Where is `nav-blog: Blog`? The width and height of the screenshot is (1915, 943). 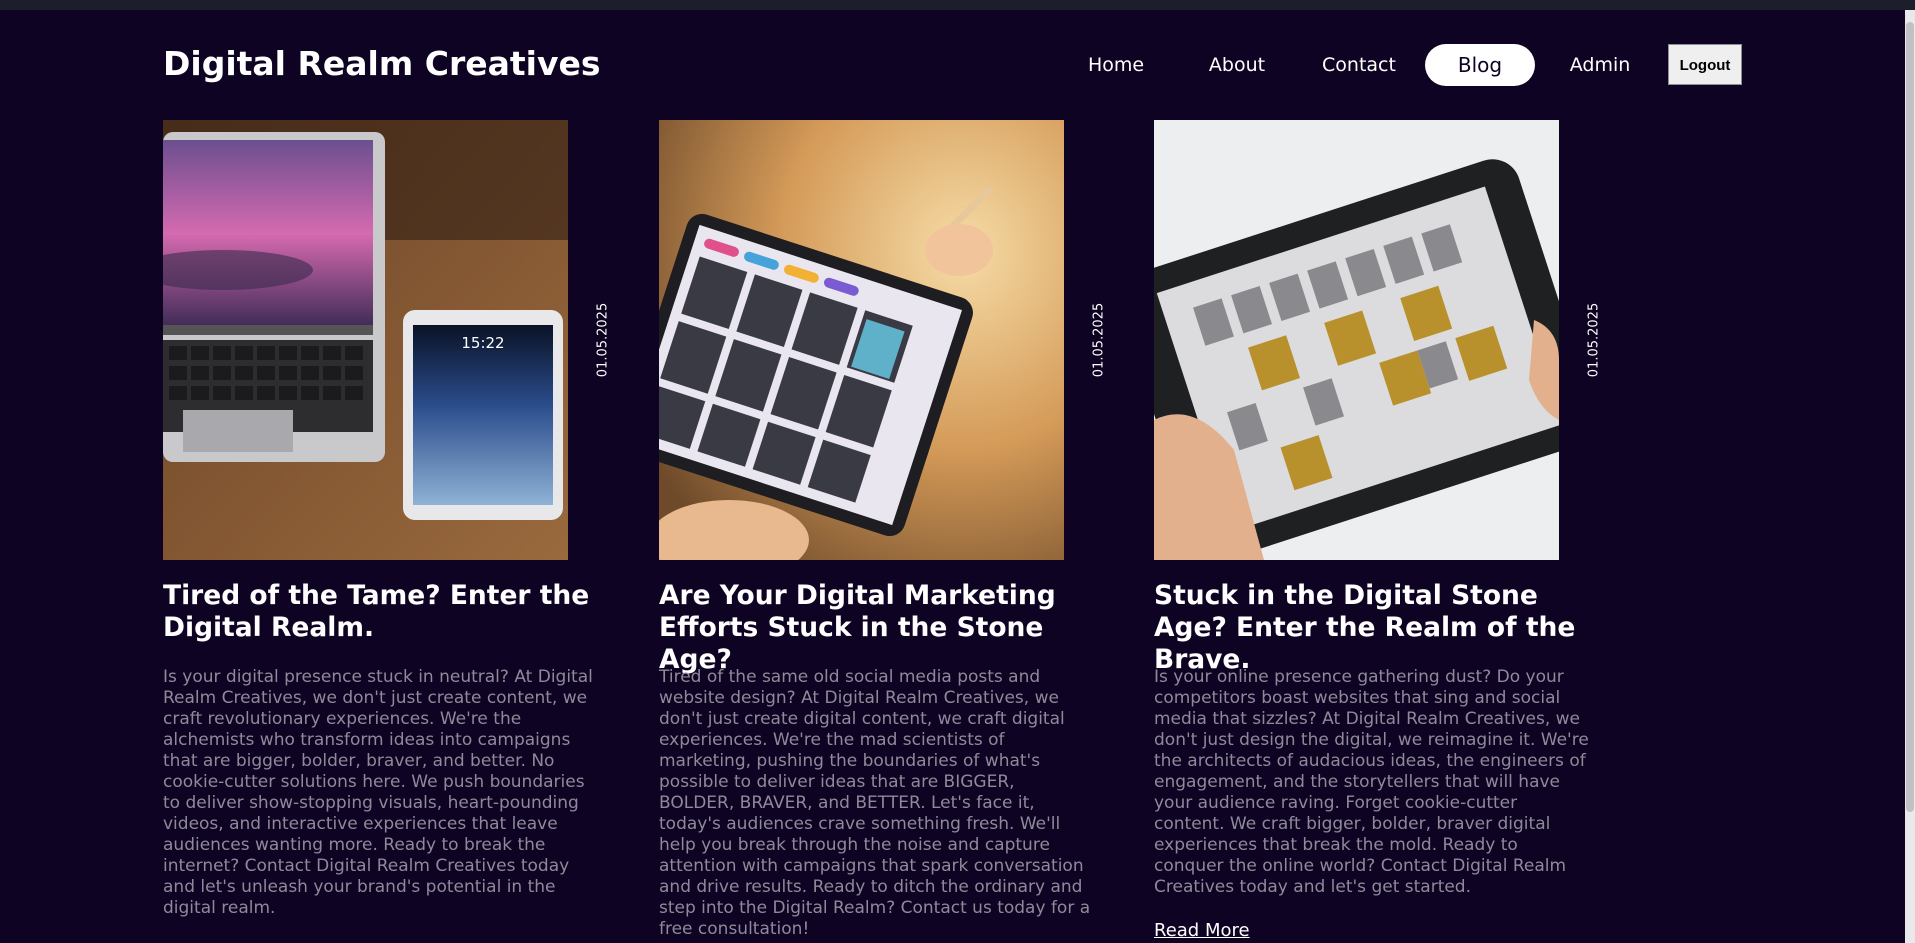 nav-blog: Blog is located at coordinates (1480, 65).